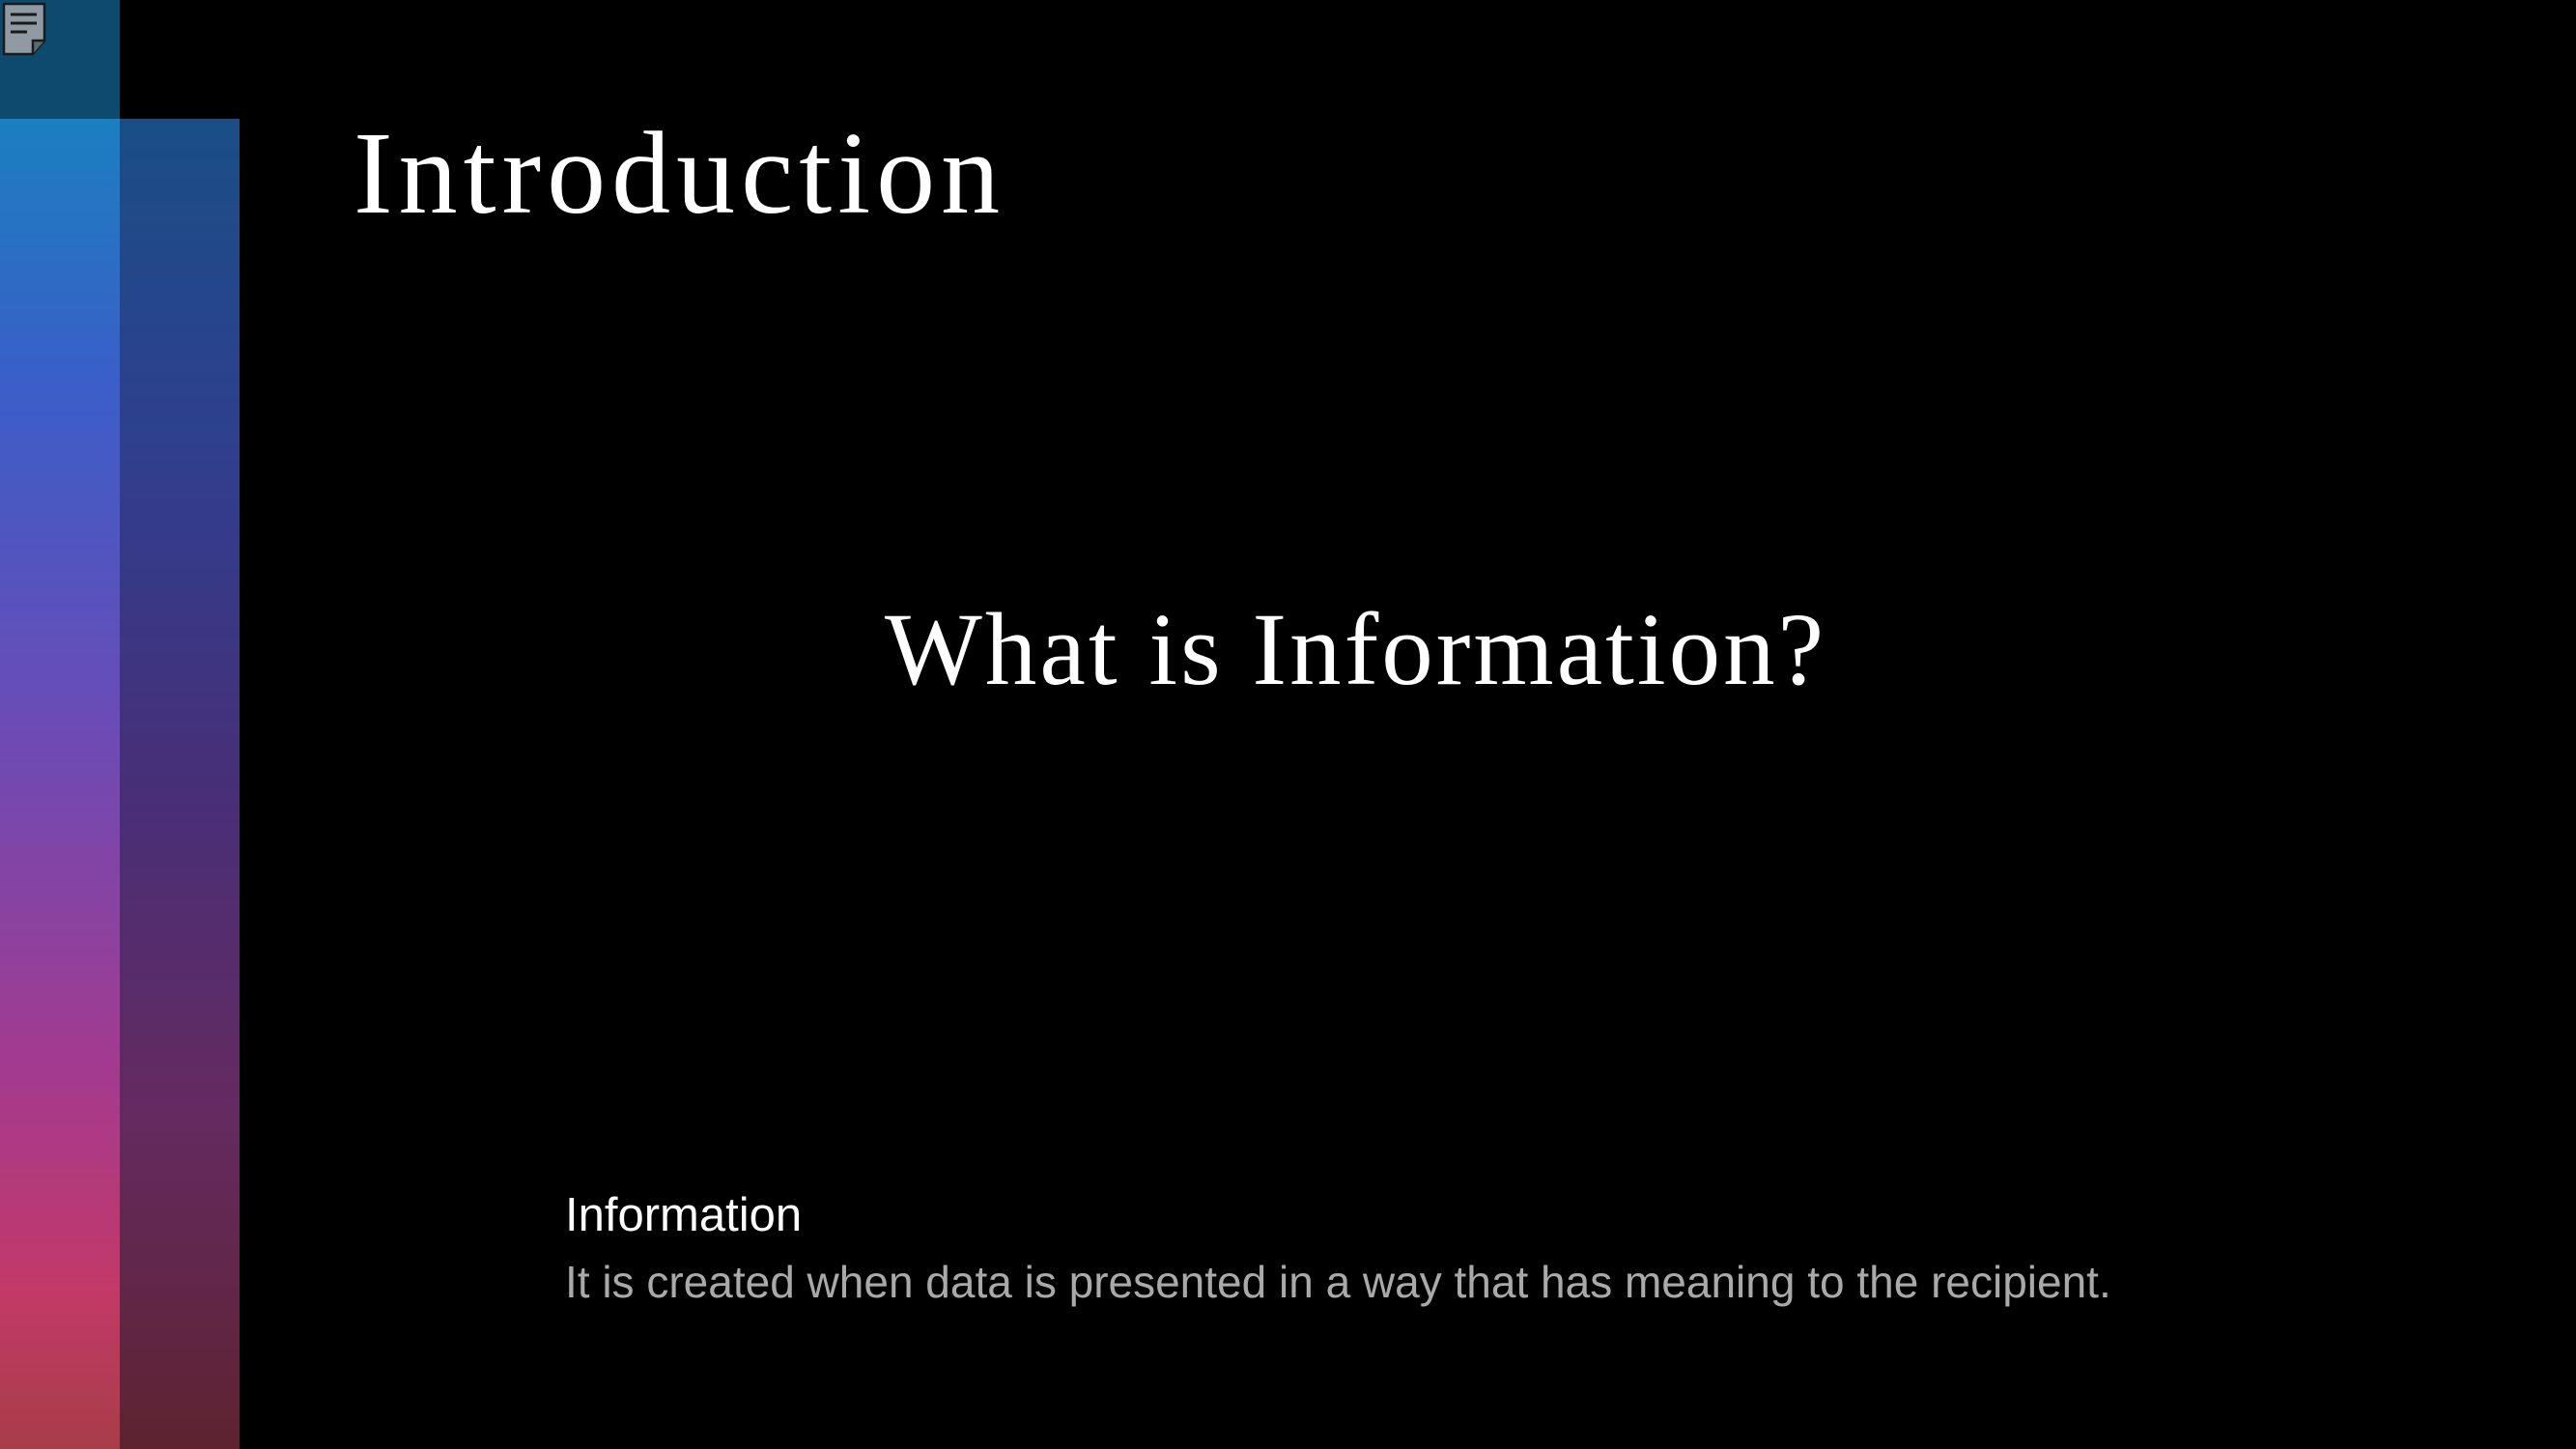 Image resolution: width=2576 pixels, height=1449 pixels. I want to click on corner-block, so click(60, 59).